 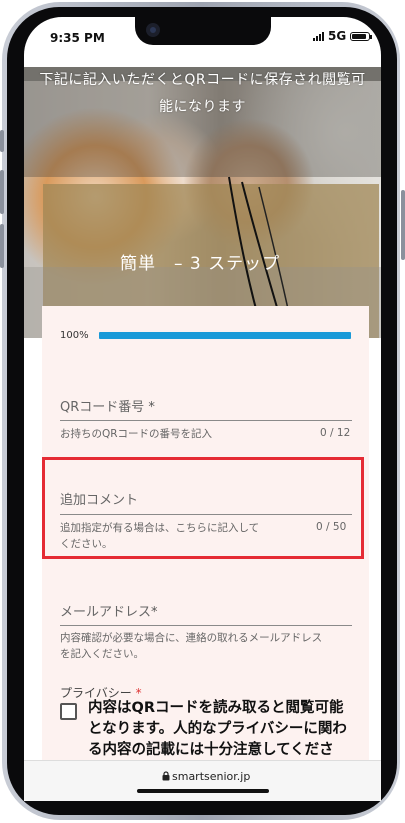 What do you see at coordinates (2, 192) in the screenshot?
I see `volume-up-button` at bounding box center [2, 192].